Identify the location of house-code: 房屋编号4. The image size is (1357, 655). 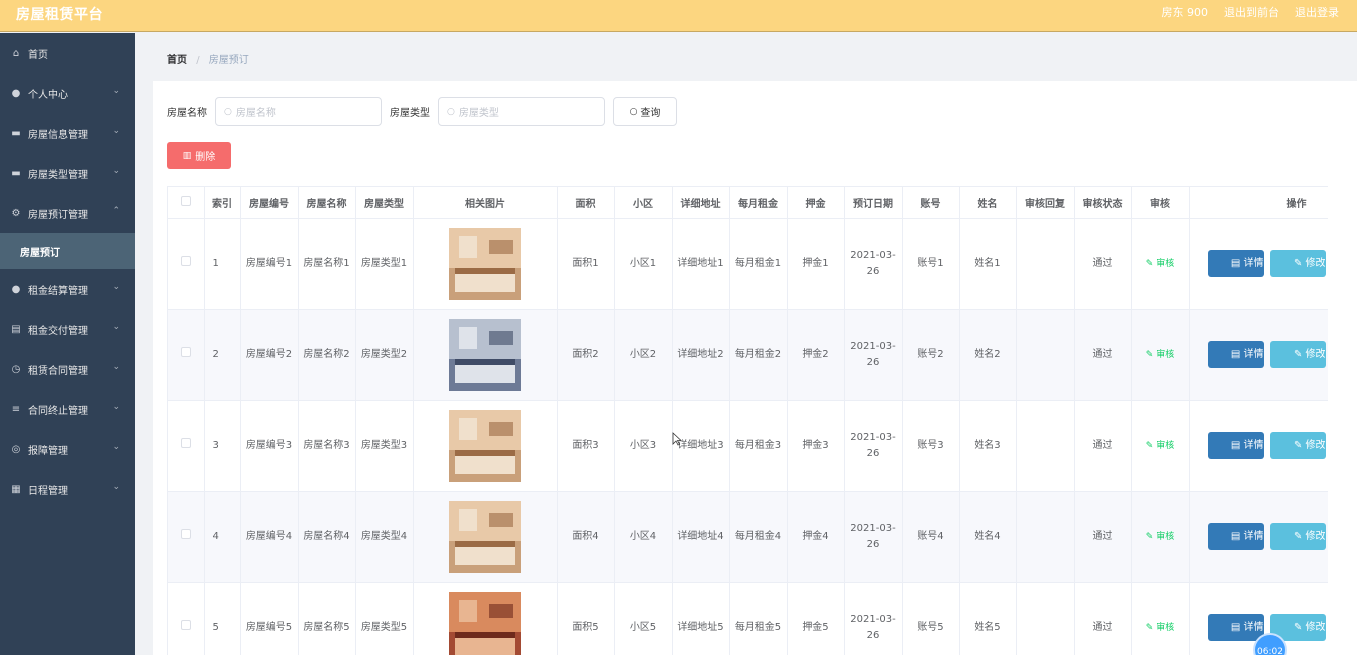
(269, 537).